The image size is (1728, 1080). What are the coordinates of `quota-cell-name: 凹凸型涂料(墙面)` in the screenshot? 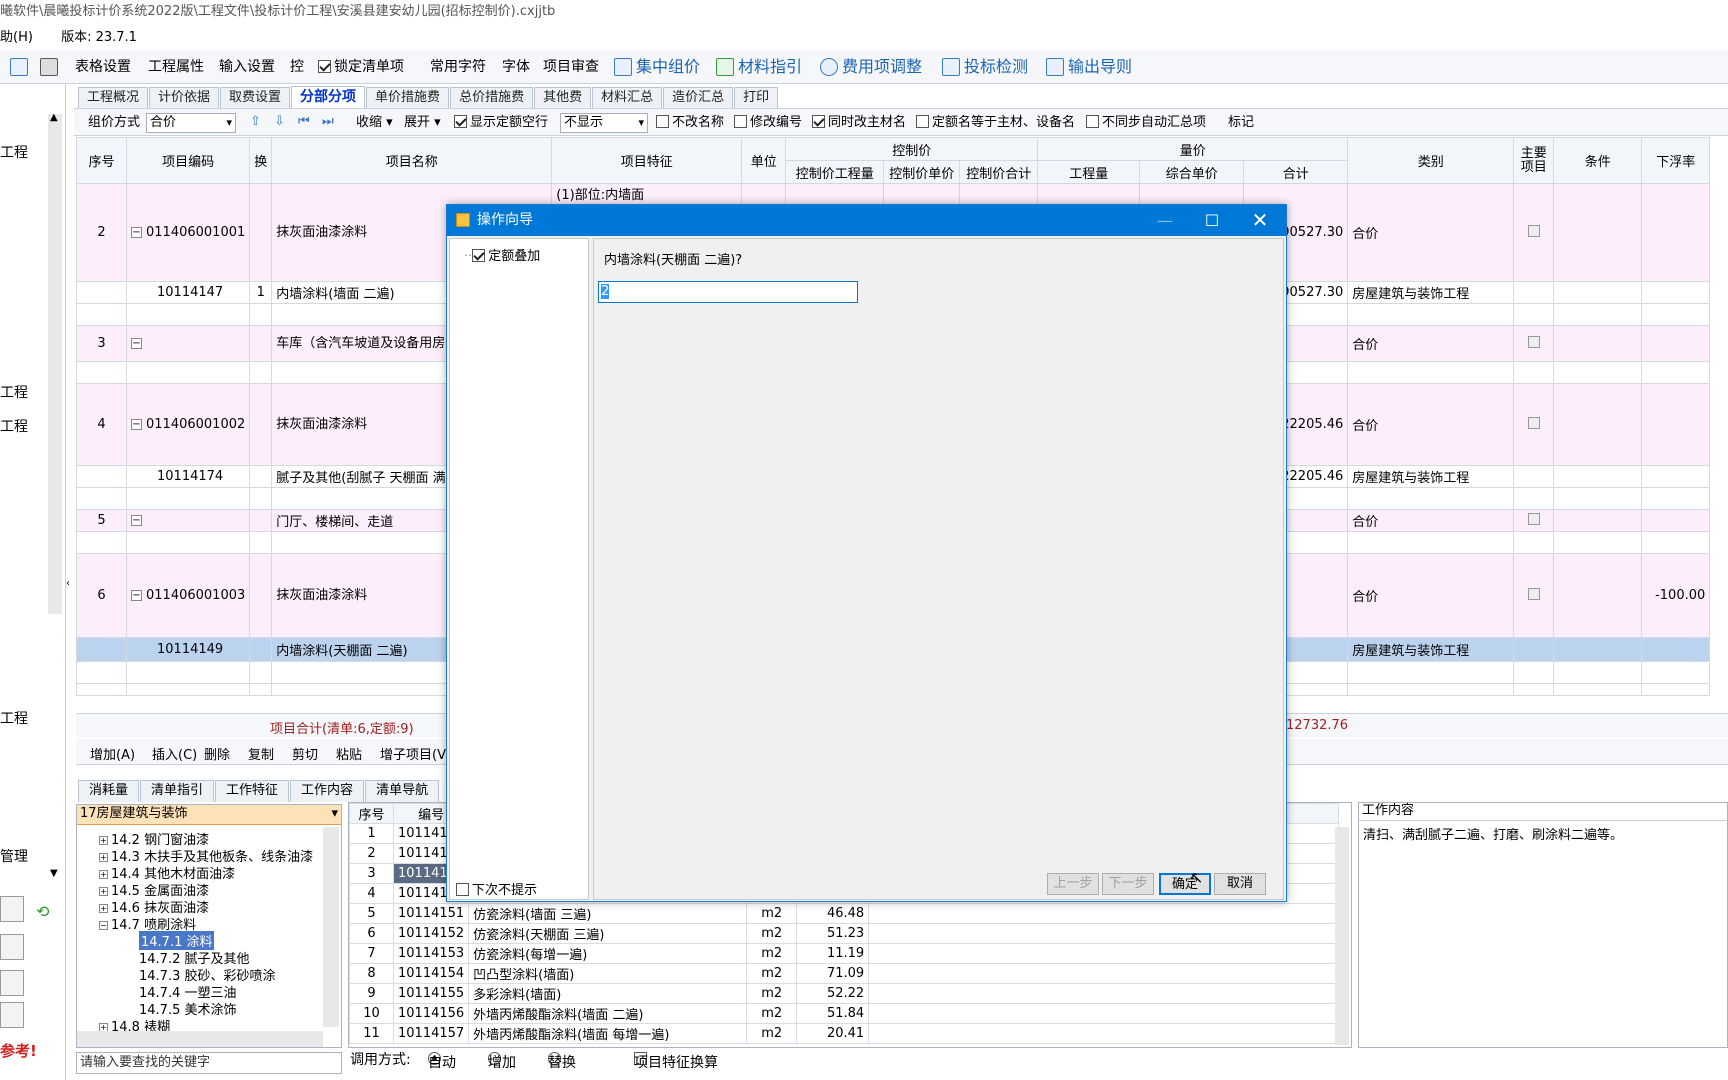 It's located at (608, 973).